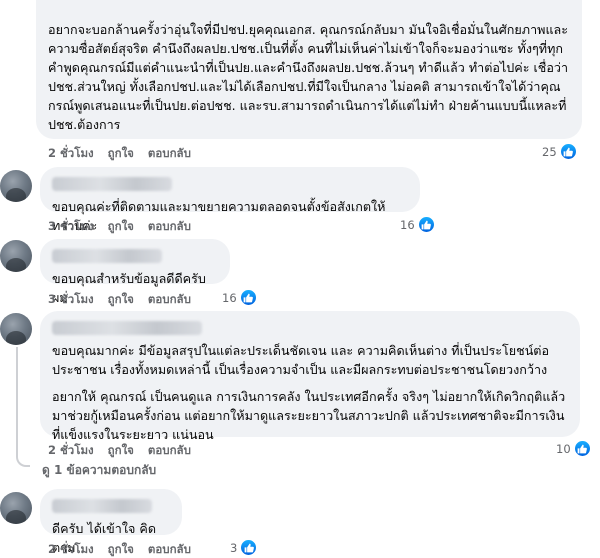 This screenshot has height=558, width=600. I want to click on comment-bubble: ดีครับ ได้เข้าใจ คิดตาม, so click(111, 522).